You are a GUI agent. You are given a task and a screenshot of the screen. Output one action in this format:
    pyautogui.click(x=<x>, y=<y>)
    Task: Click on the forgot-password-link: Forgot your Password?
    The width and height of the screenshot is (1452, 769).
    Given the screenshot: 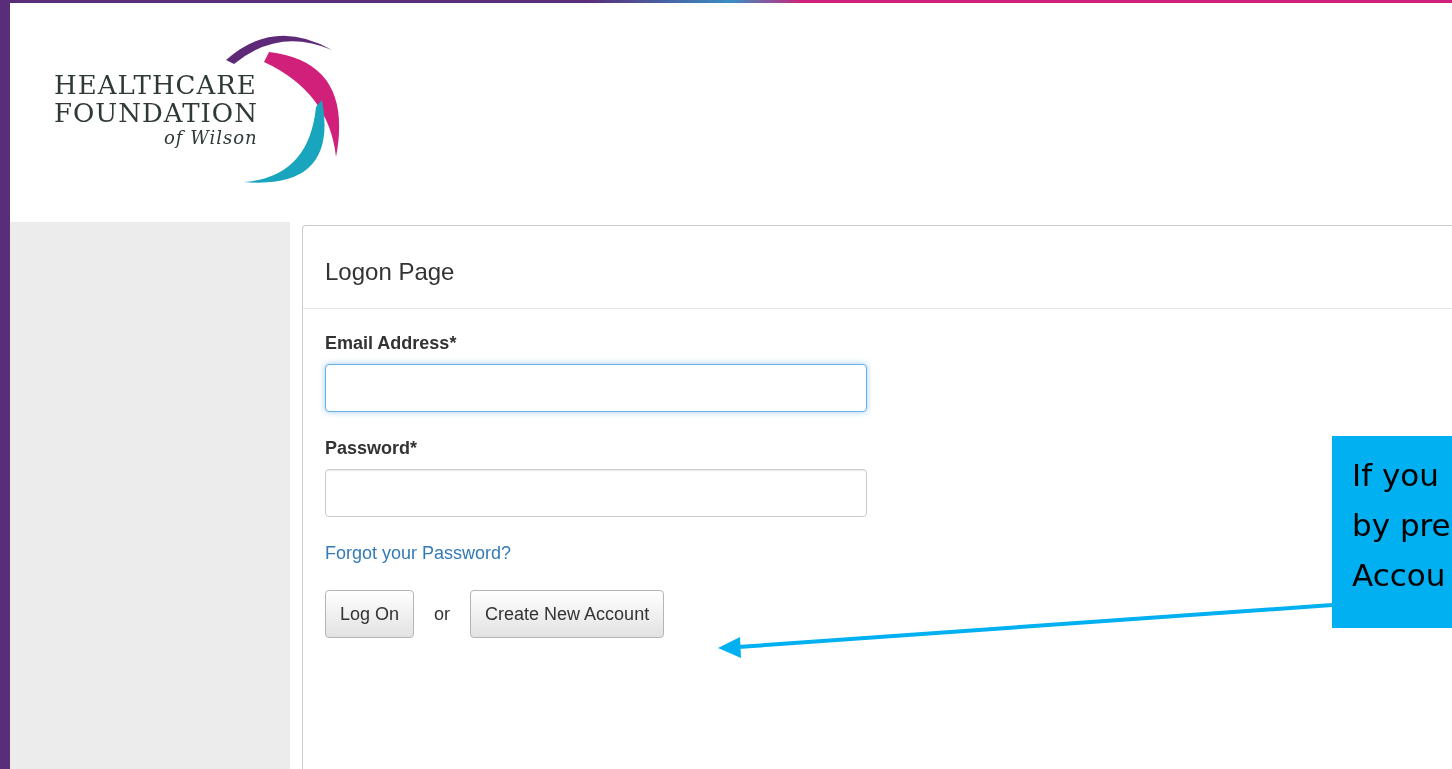 What is the action you would take?
    pyautogui.click(x=418, y=553)
    